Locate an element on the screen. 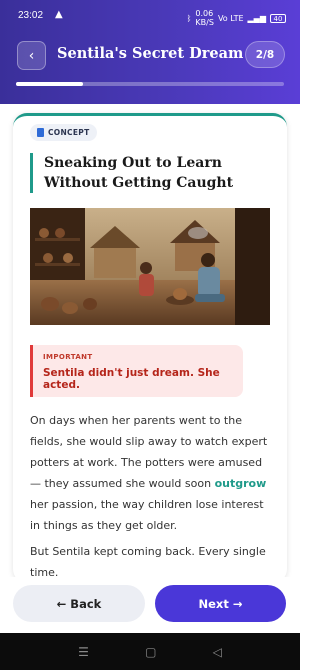 This screenshot has width=320, height=670. back-triangle-icon: ◁ is located at coordinates (217, 652).